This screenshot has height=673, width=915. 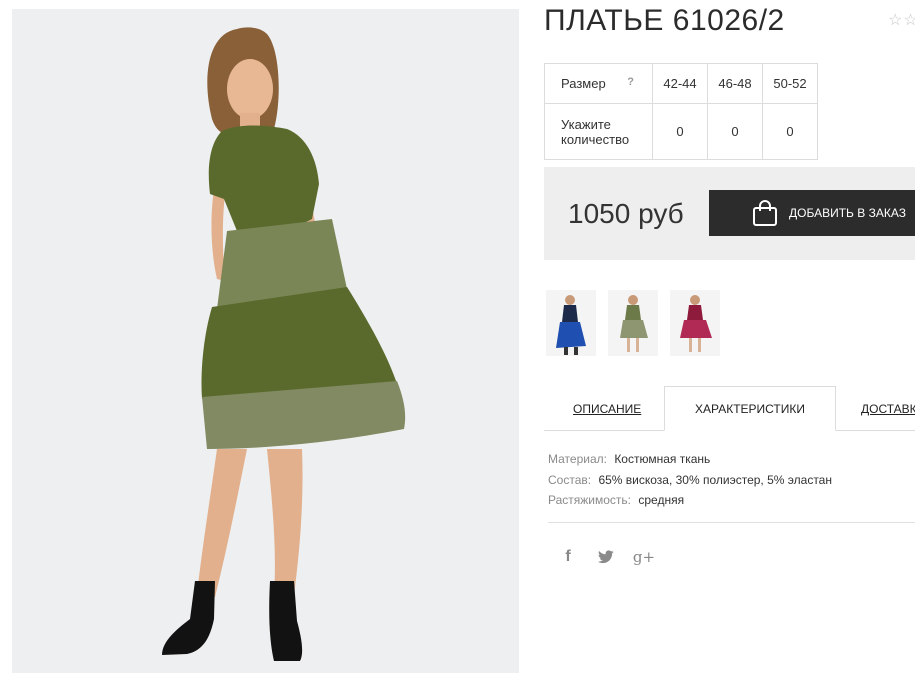 What do you see at coordinates (790, 83) in the screenshot?
I see `size-option: 50-52` at bounding box center [790, 83].